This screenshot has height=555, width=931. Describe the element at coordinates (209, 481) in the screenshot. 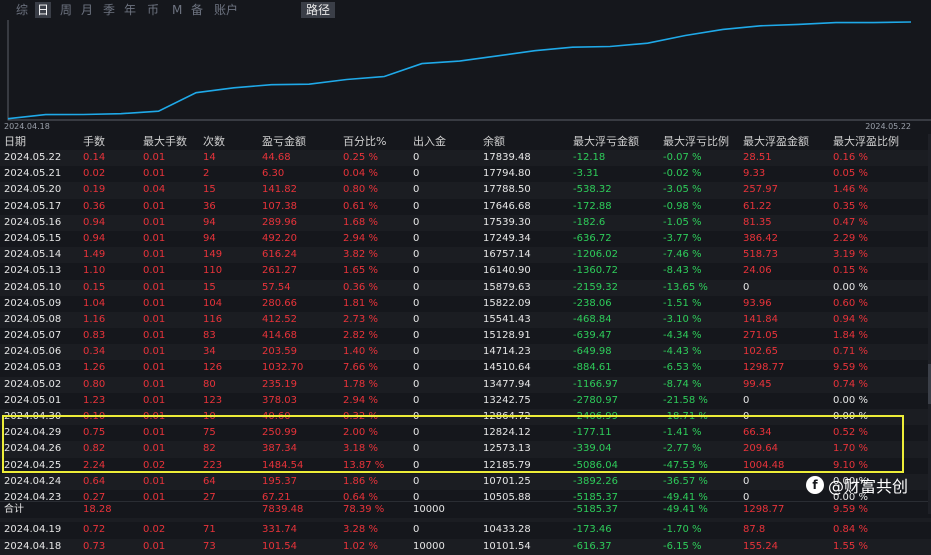

I see `table-cell: 64` at that location.